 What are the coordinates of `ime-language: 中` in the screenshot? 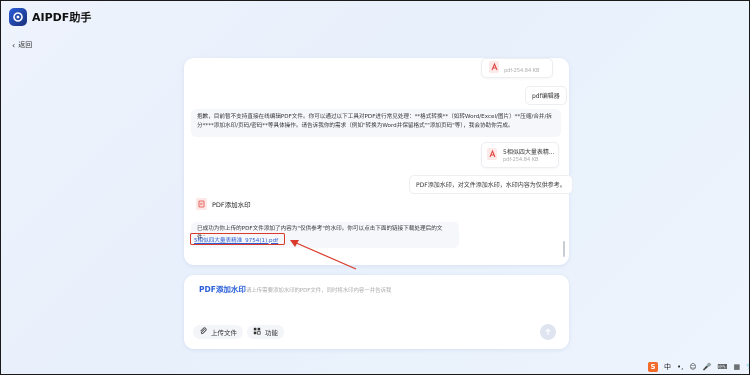 It's located at (667, 367).